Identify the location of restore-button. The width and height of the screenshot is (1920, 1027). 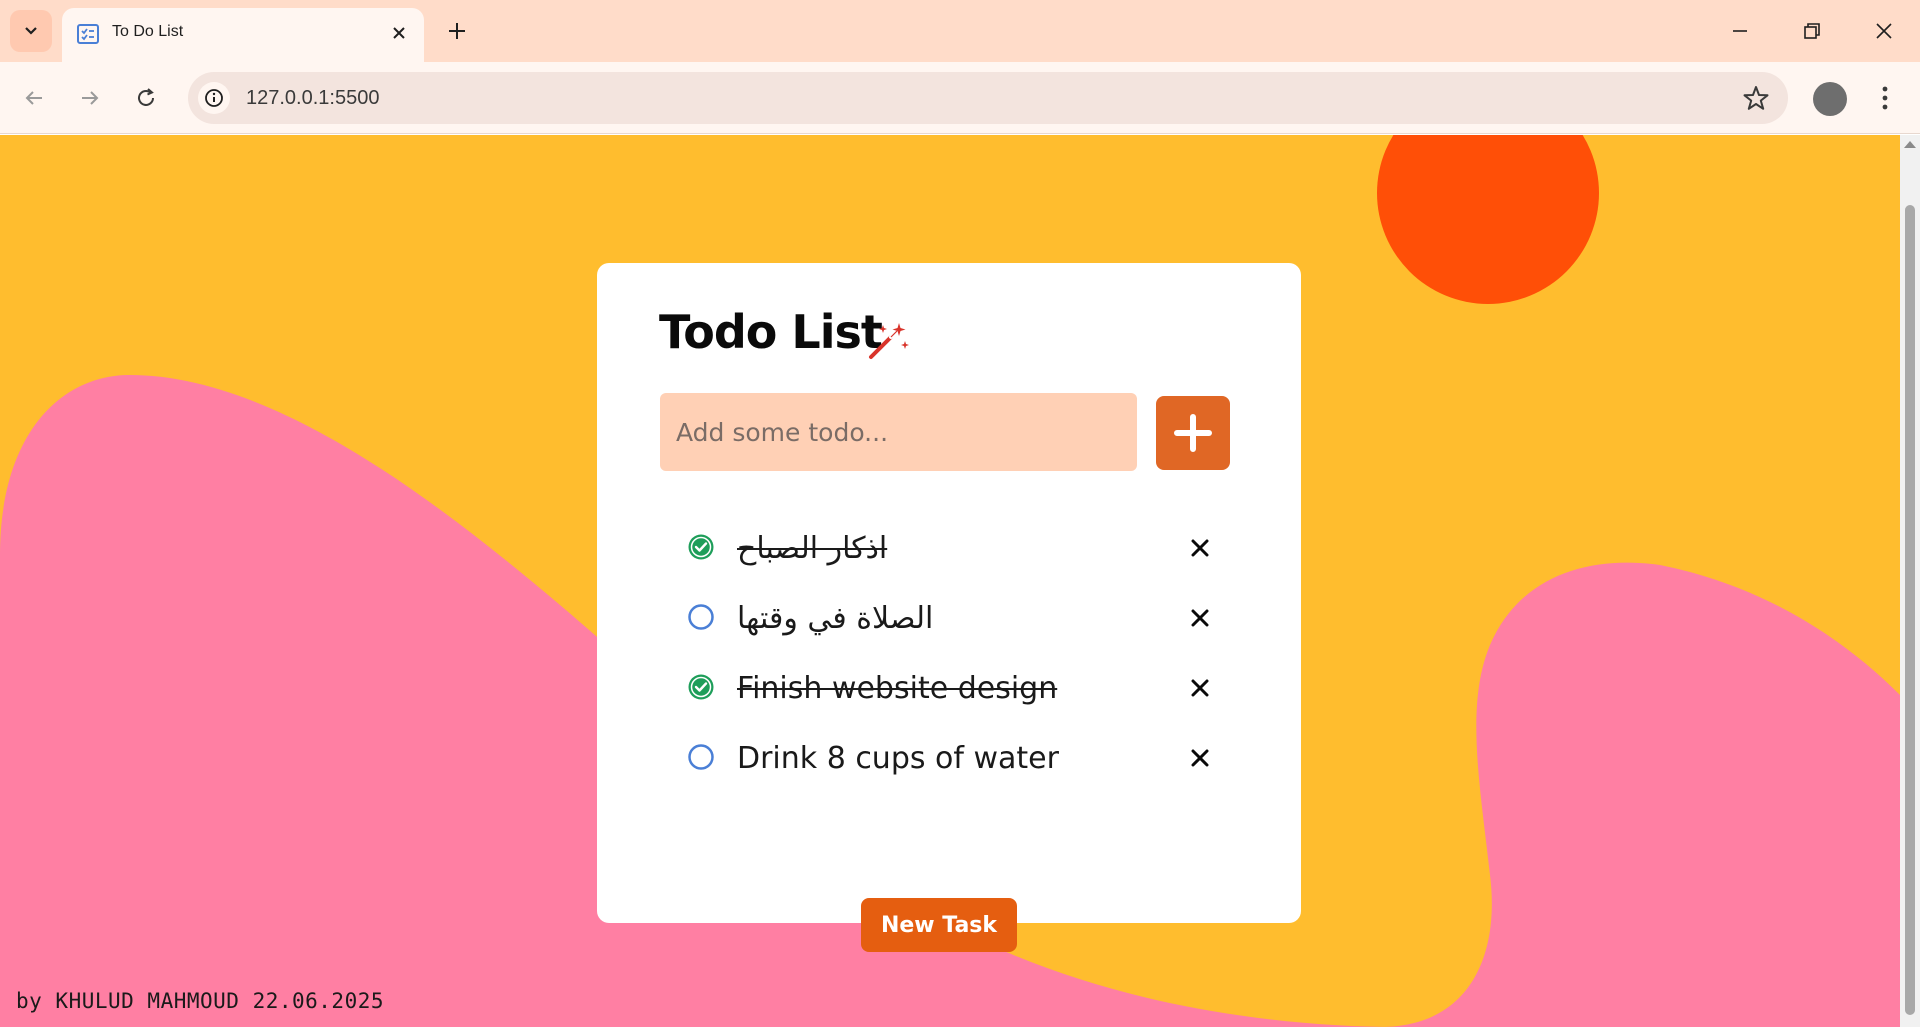
(1812, 31).